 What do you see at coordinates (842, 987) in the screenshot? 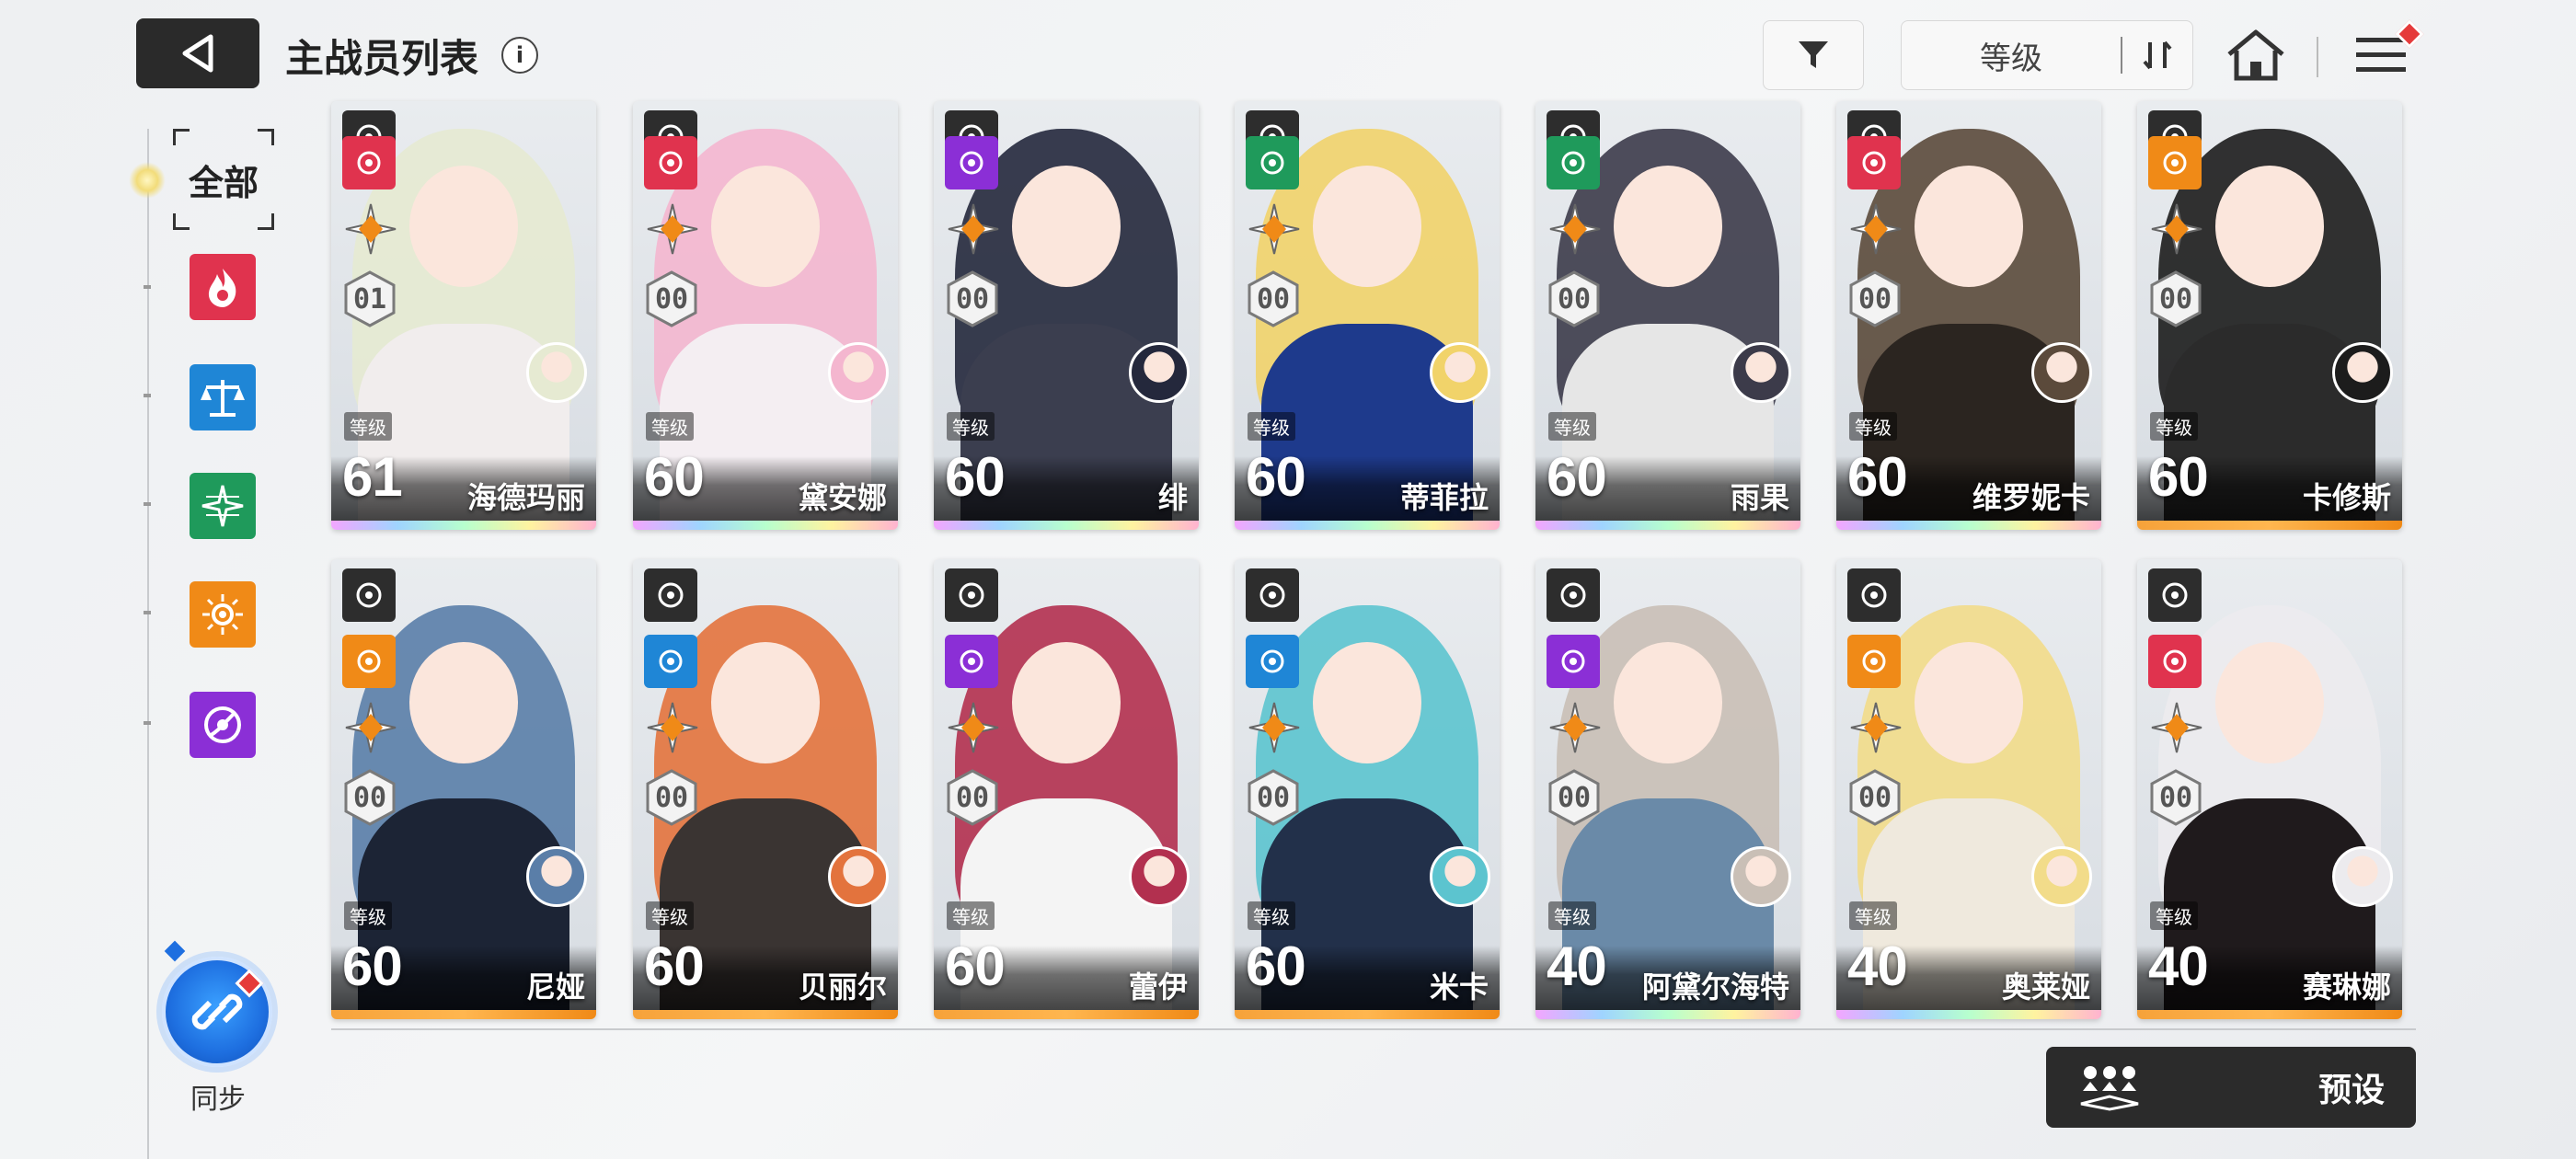
I see `character-name: 贝丽尔` at bounding box center [842, 987].